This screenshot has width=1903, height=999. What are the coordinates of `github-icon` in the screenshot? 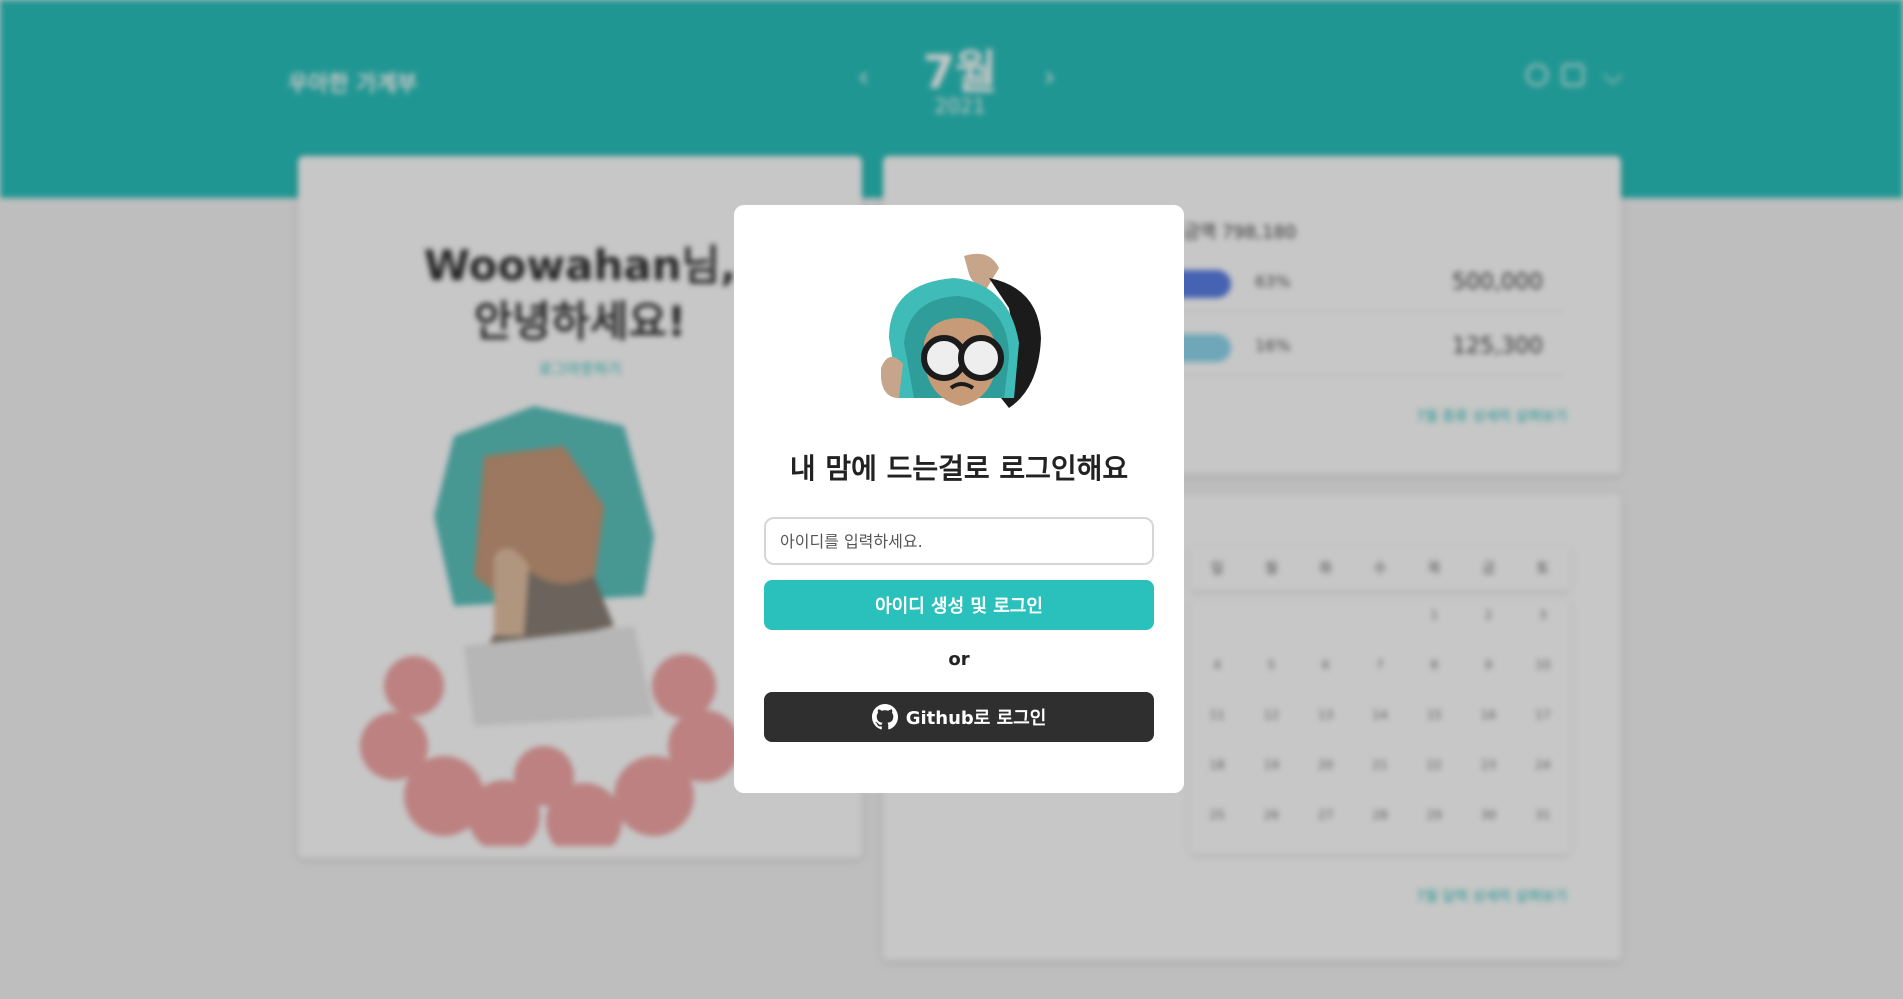 It's located at (884, 717).